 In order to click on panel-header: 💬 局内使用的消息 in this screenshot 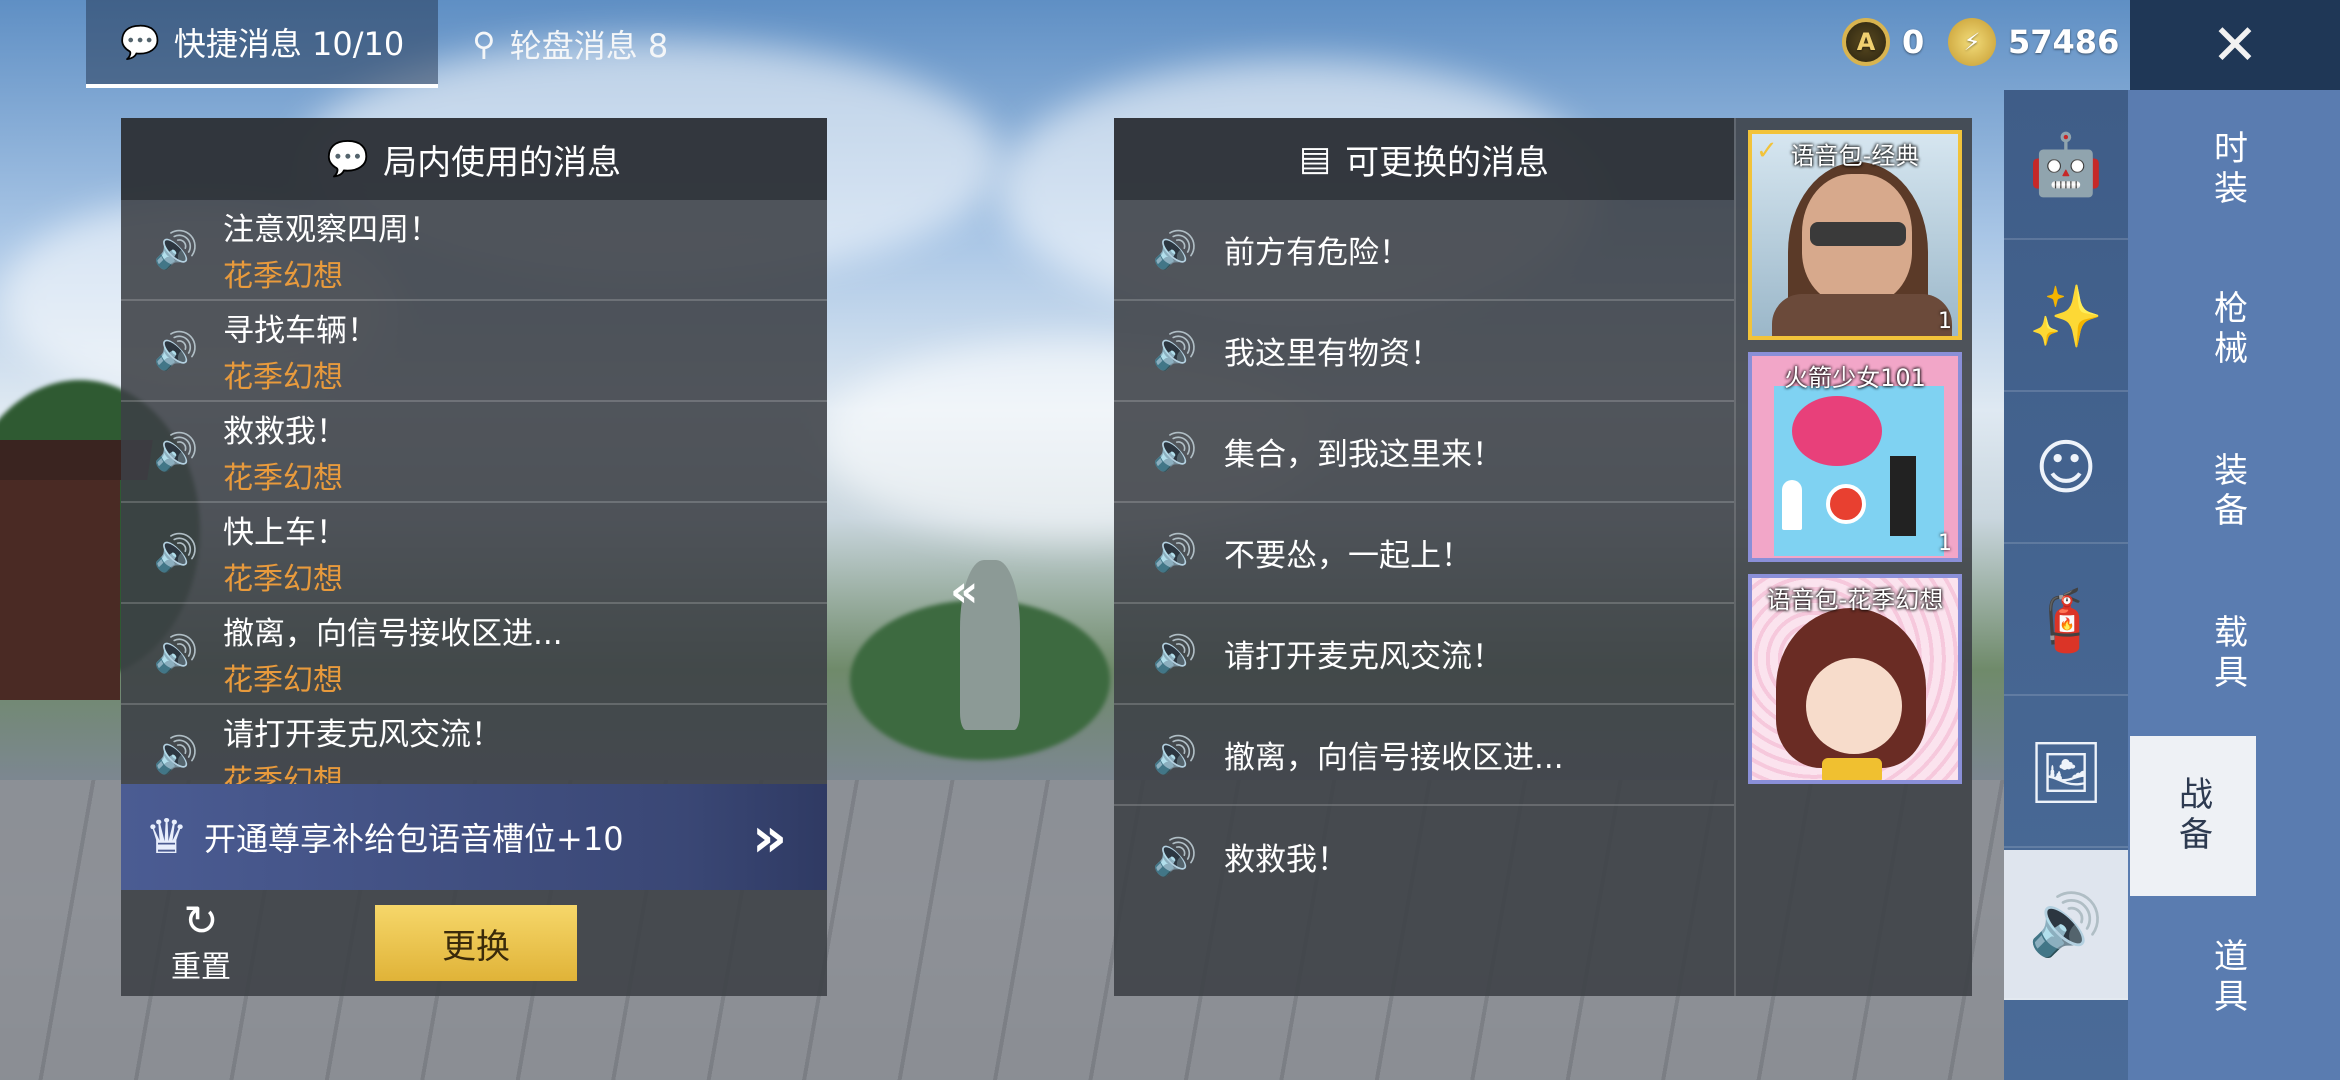, I will do `click(474, 159)`.